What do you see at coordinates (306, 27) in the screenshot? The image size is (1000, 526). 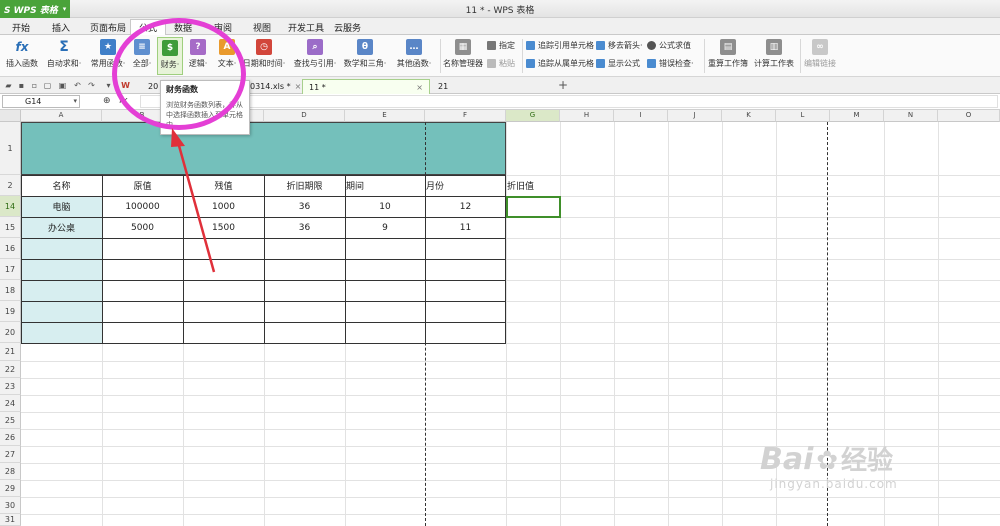 I see `tab-developer: 开发工具` at bounding box center [306, 27].